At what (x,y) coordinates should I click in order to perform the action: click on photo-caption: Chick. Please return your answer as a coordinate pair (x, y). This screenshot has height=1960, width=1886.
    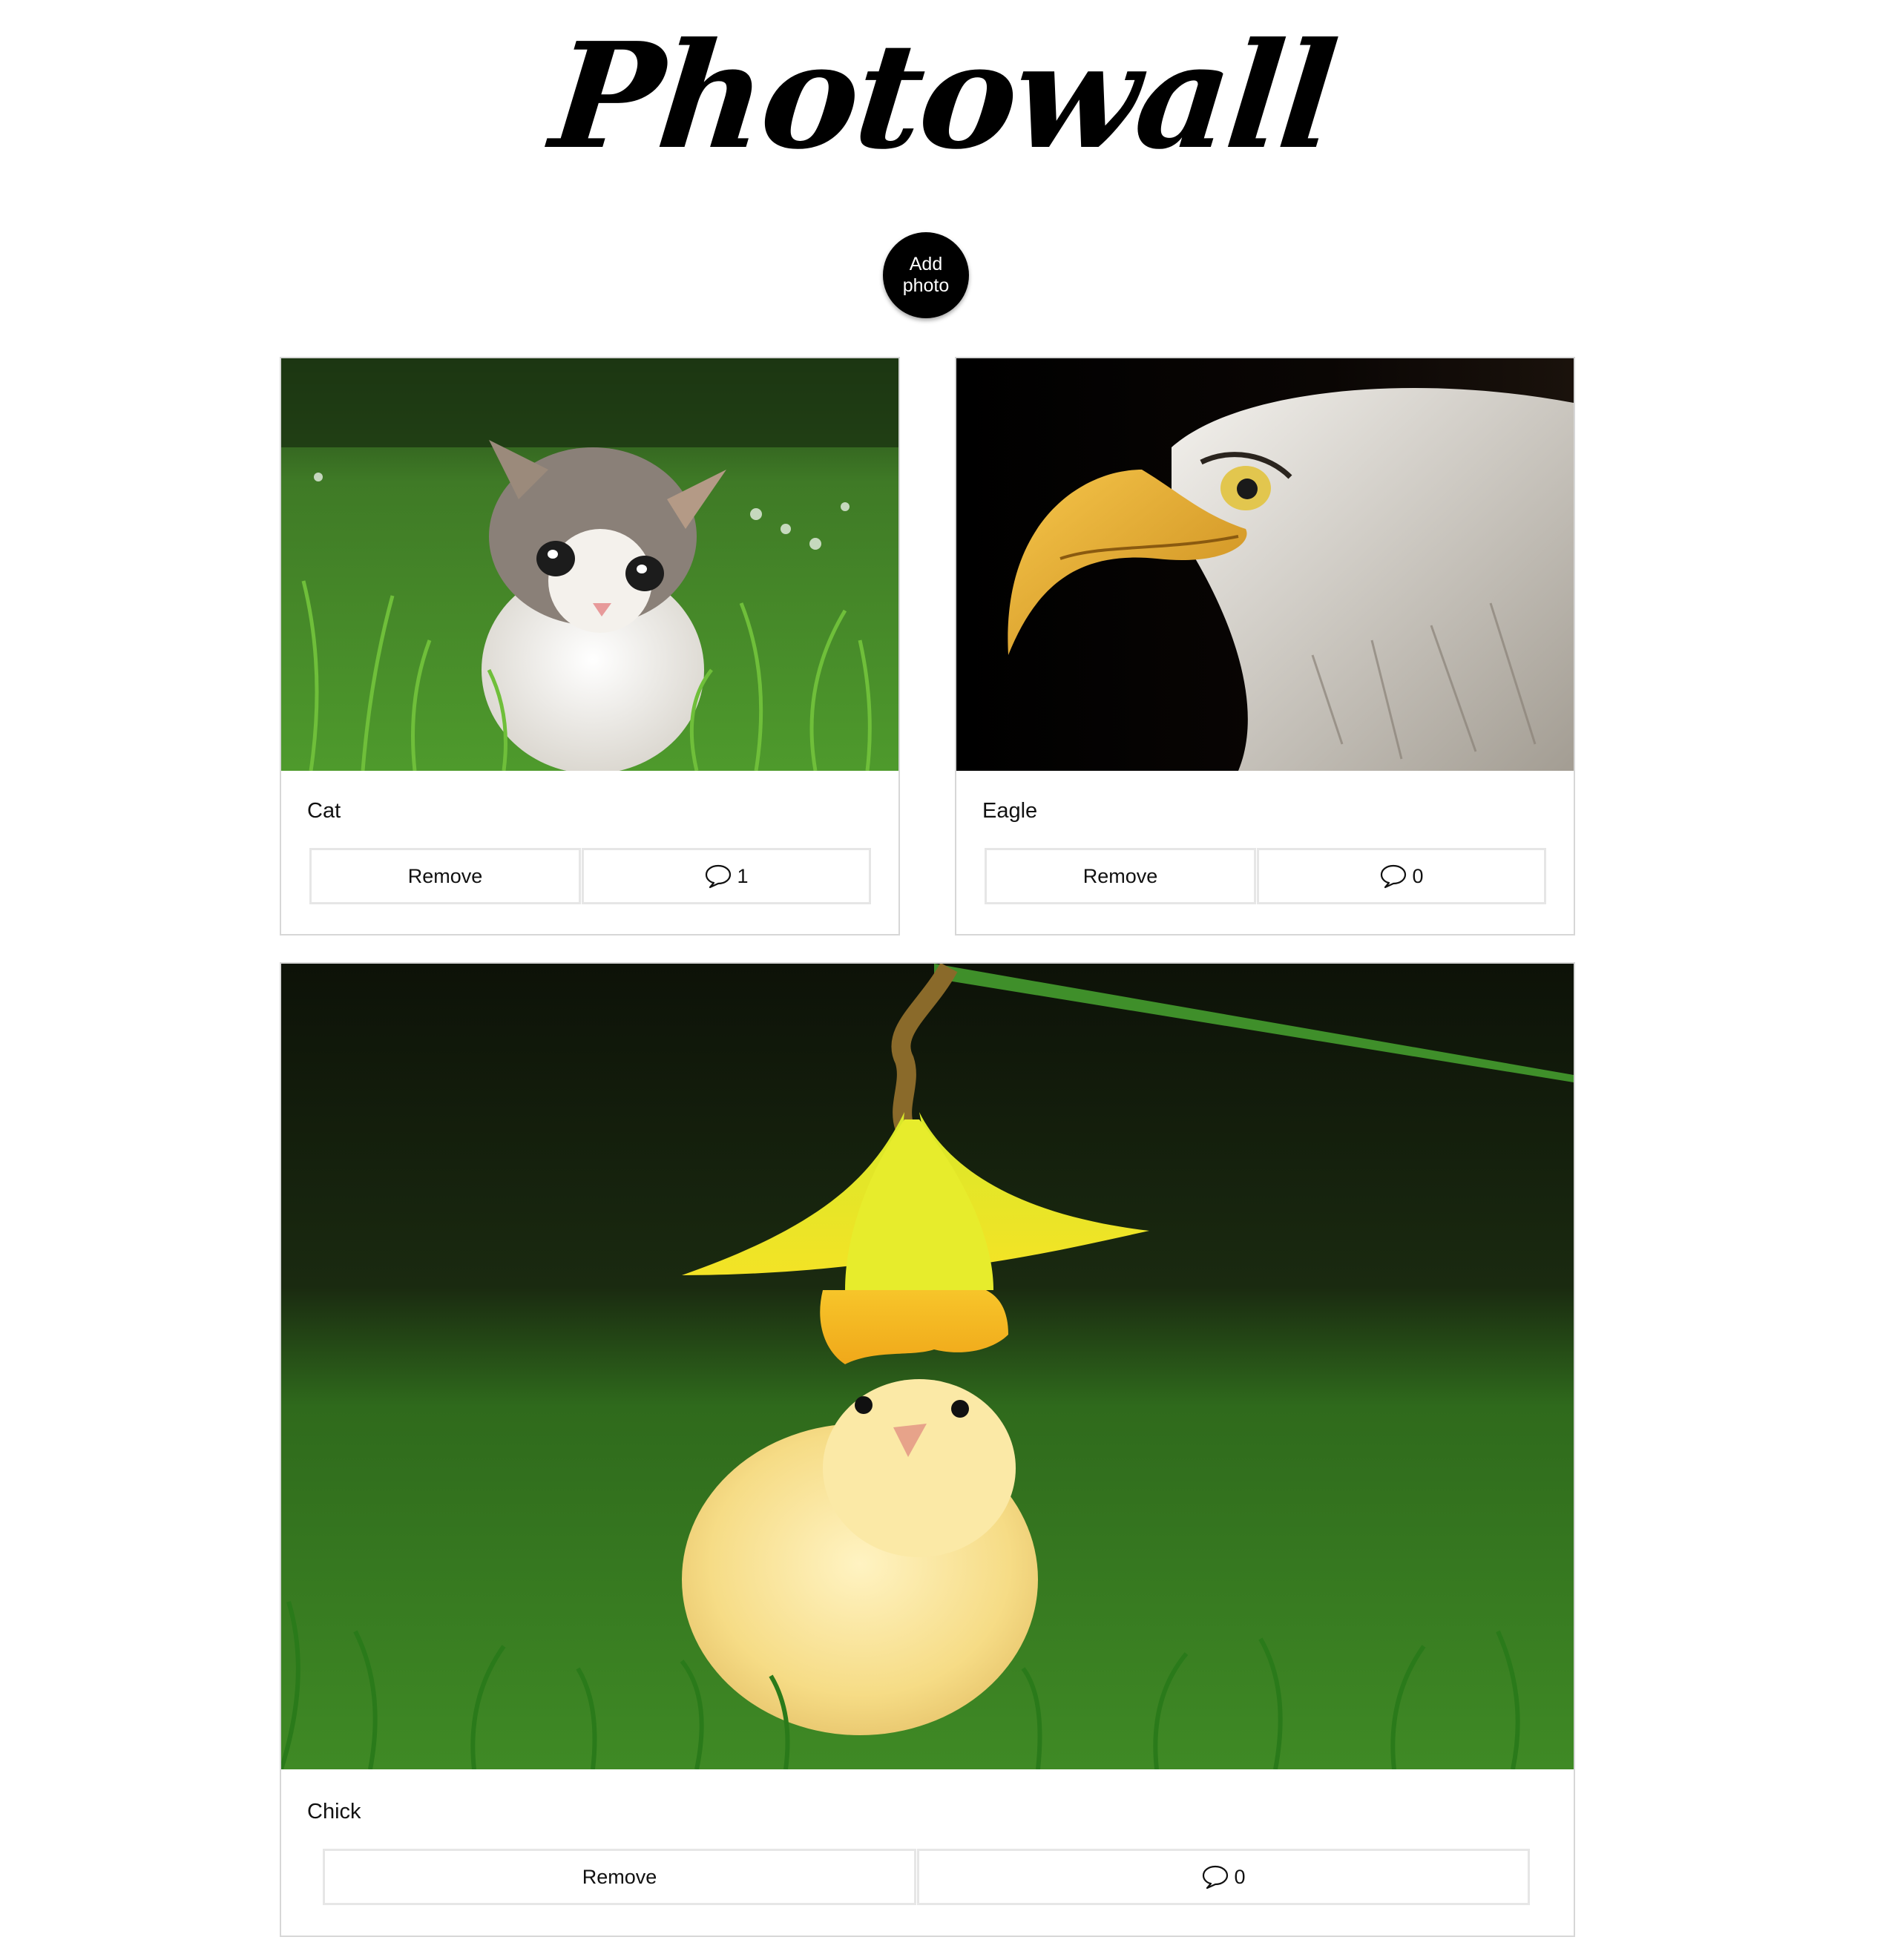
    Looking at the image, I should click on (334, 1812).